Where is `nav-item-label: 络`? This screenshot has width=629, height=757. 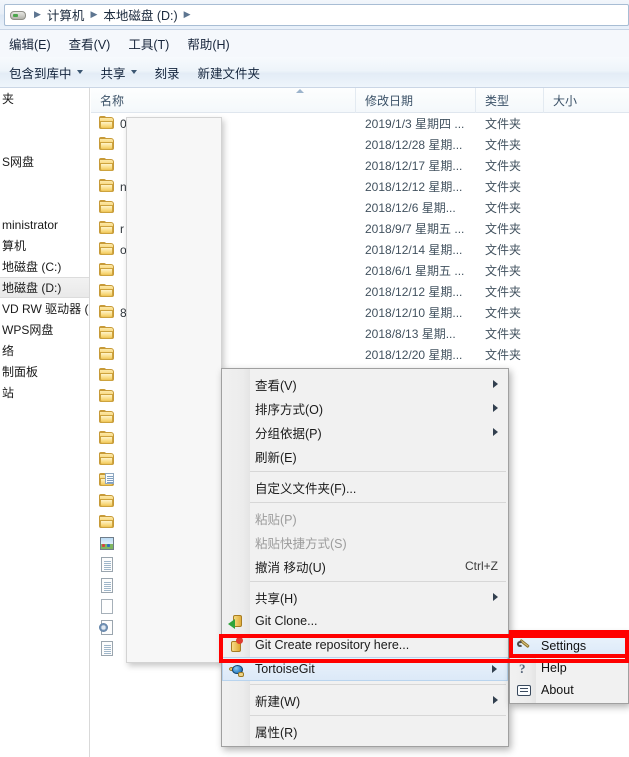
nav-item-label: 络 is located at coordinates (8, 351).